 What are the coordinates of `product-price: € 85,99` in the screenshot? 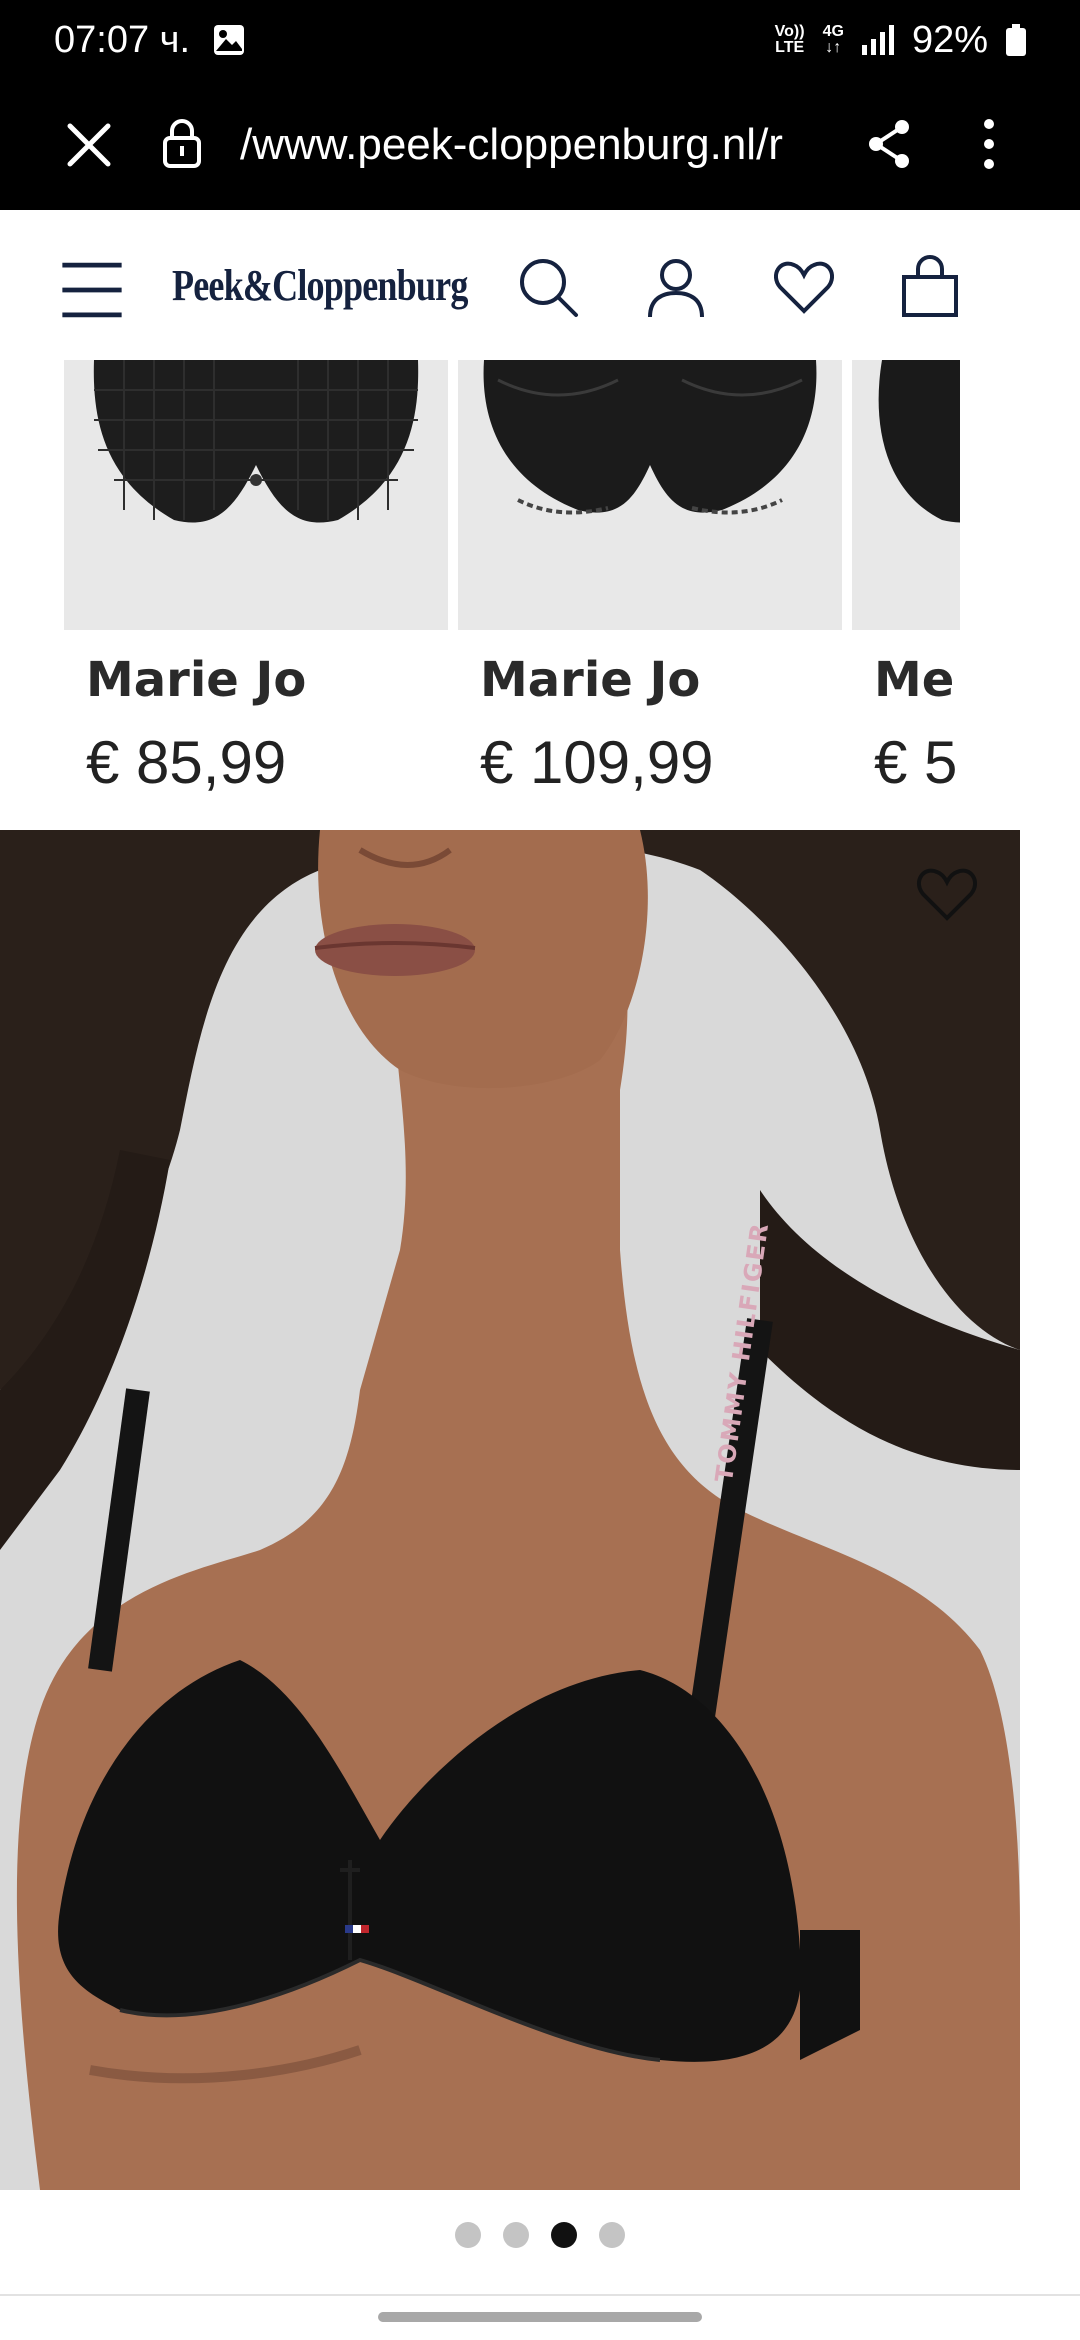 It's located at (186, 762).